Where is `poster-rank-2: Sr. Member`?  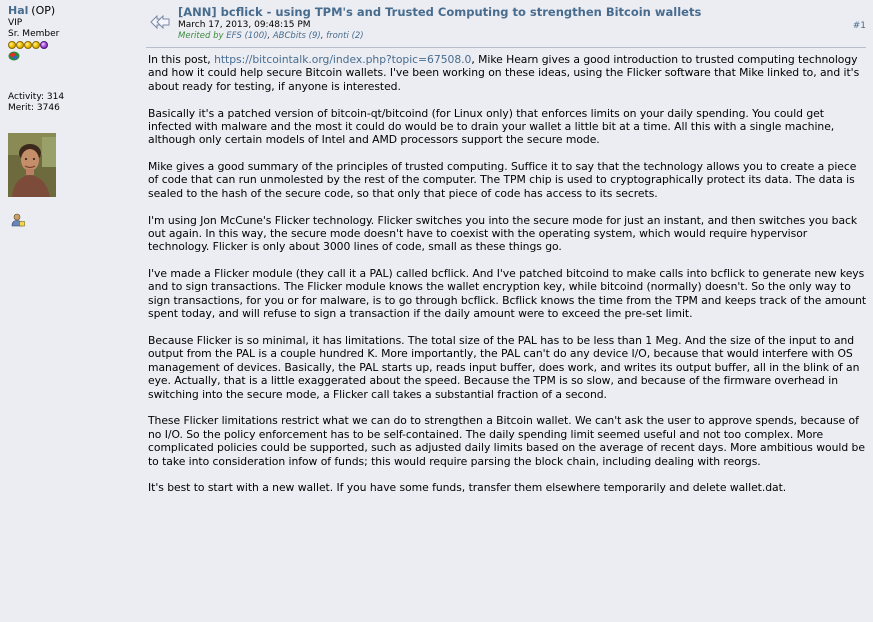 poster-rank-2: Sr. Member is located at coordinates (34, 34).